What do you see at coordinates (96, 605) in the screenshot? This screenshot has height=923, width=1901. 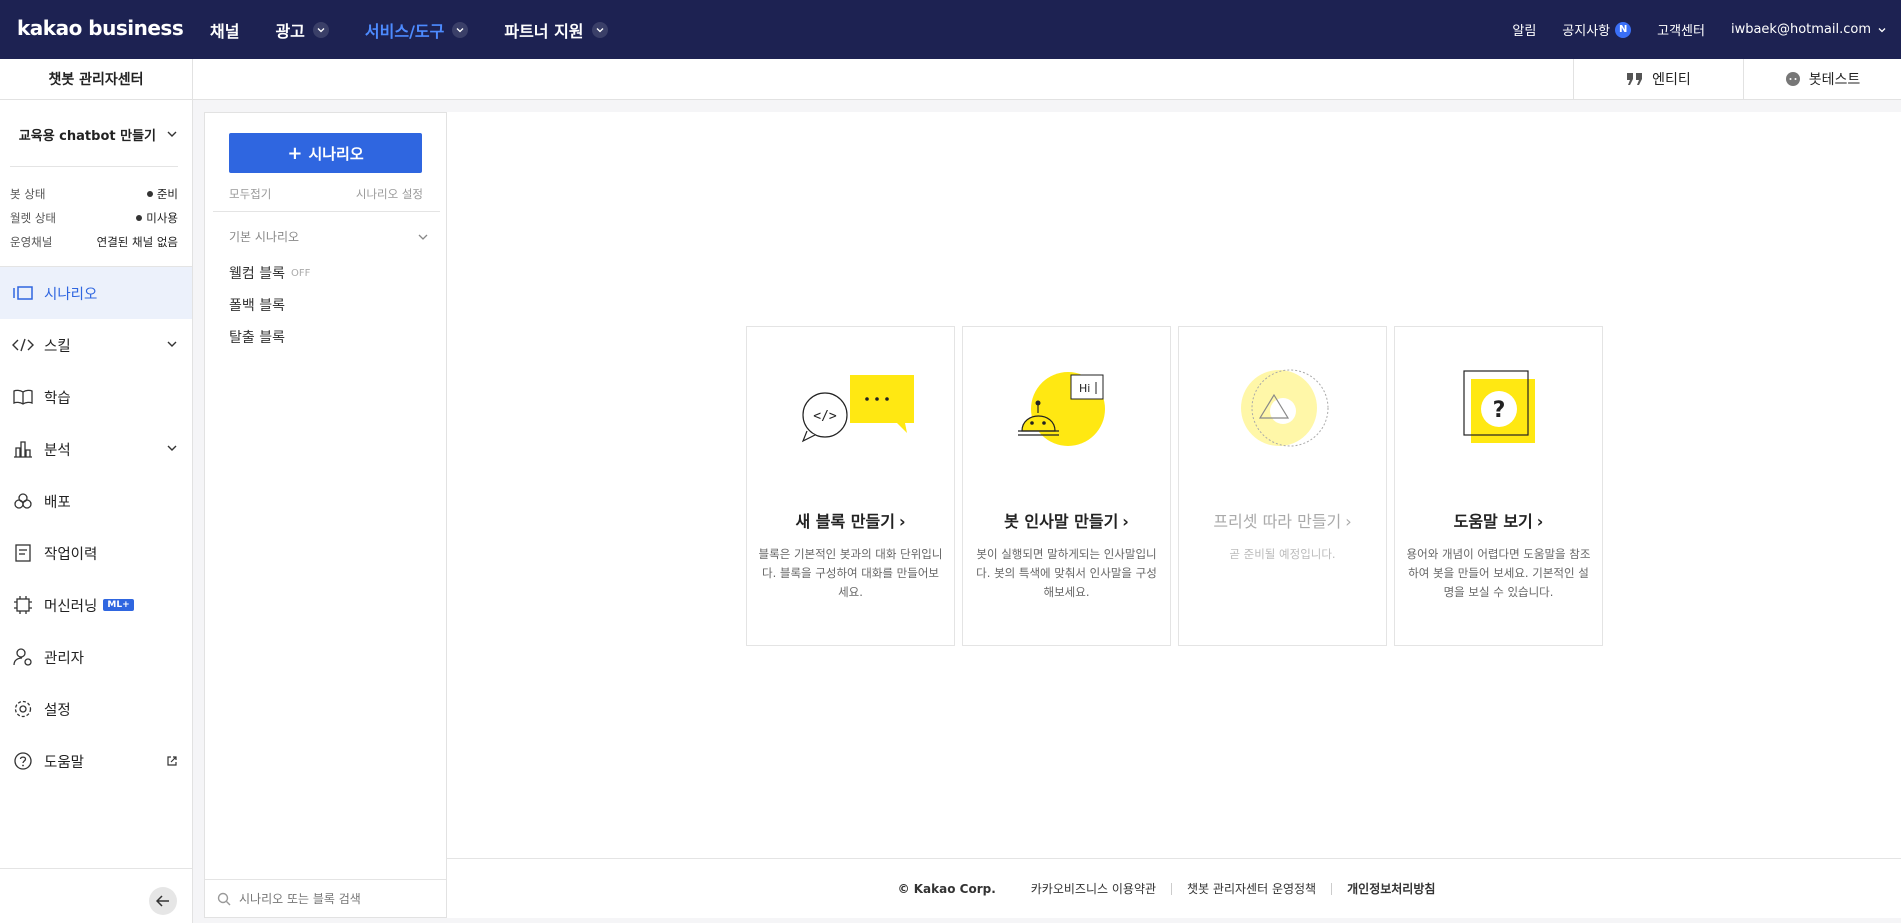 I see `sidebar-item-machine-learning: 머신러닝 ML+` at bounding box center [96, 605].